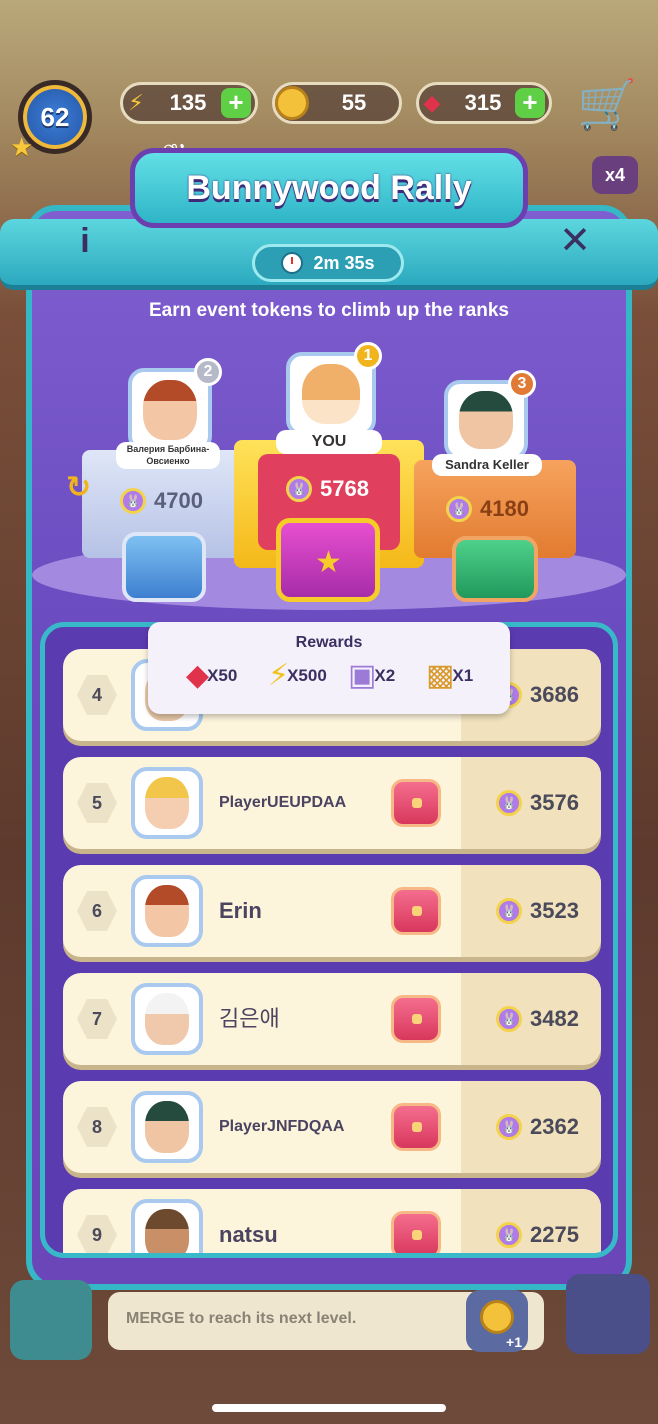 The image size is (658, 1424). Describe the element at coordinates (85, 242) in the screenshot. I see `info-button: i` at that location.